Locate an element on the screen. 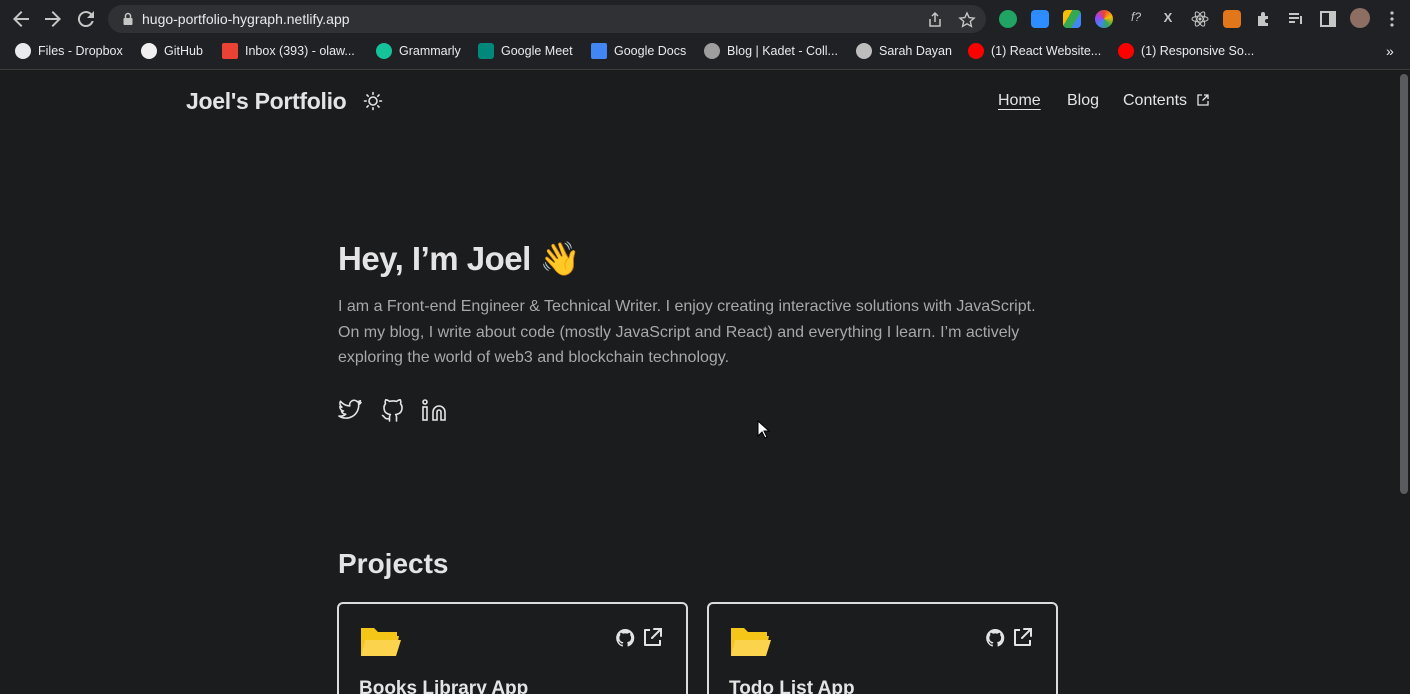  zoom-extension-icon is located at coordinates (1040, 19).